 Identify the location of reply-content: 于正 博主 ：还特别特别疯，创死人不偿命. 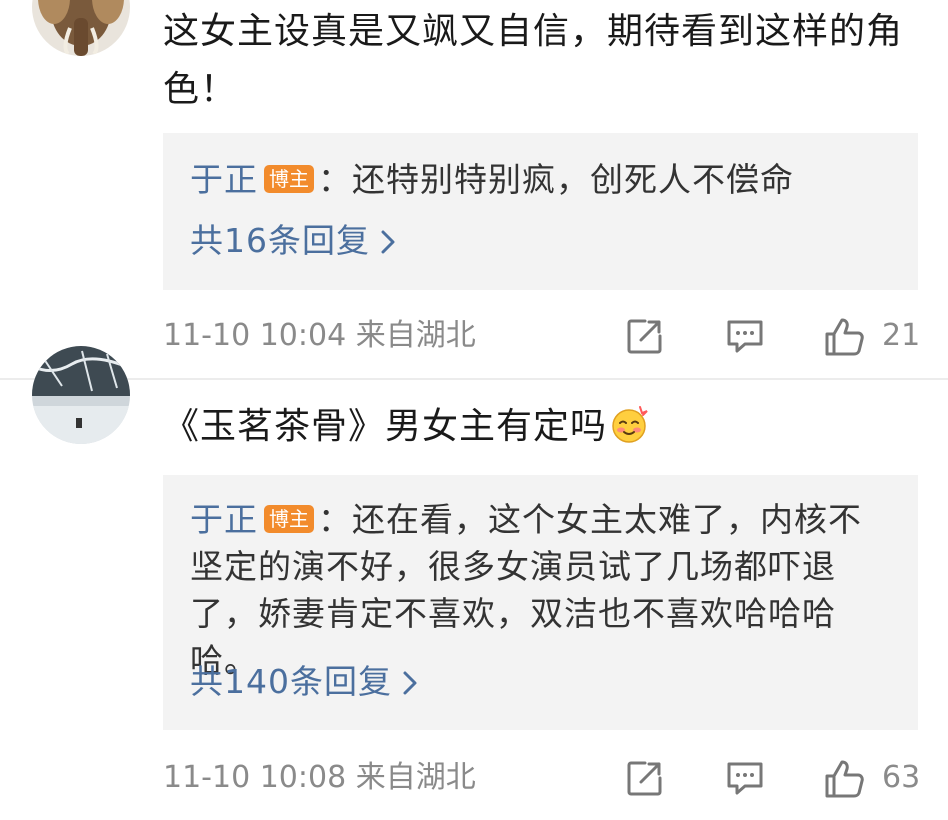
(542, 179).